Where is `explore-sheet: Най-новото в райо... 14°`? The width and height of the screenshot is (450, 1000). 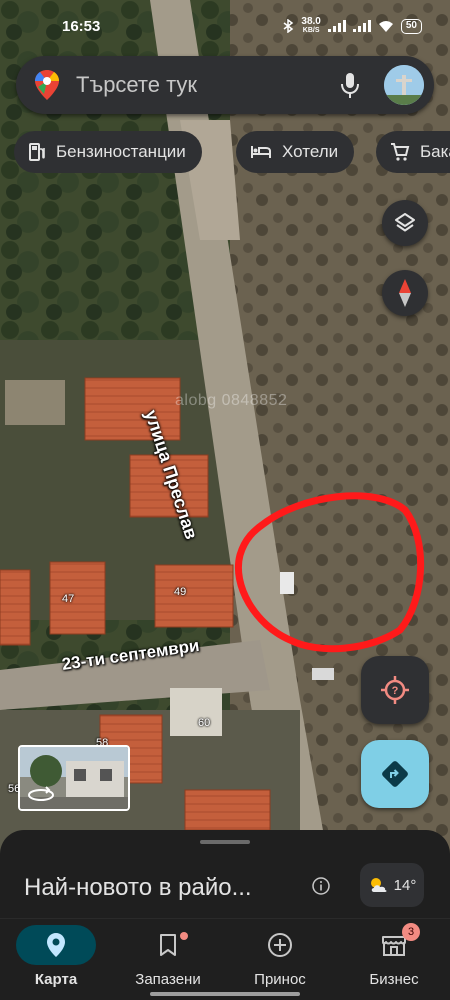
explore-sheet: Най-новото в райо... 14° is located at coordinates (225, 880).